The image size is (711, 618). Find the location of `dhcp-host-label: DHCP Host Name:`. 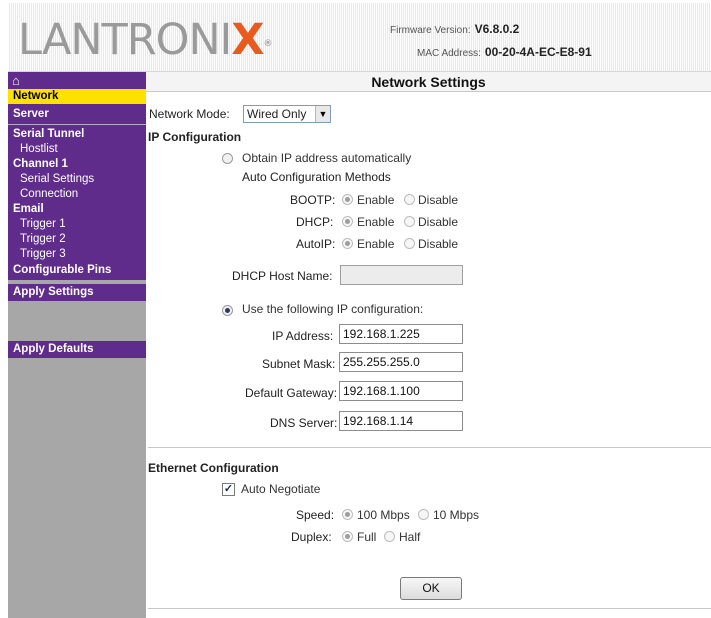

dhcp-host-label: DHCP Host Name: is located at coordinates (282, 276).